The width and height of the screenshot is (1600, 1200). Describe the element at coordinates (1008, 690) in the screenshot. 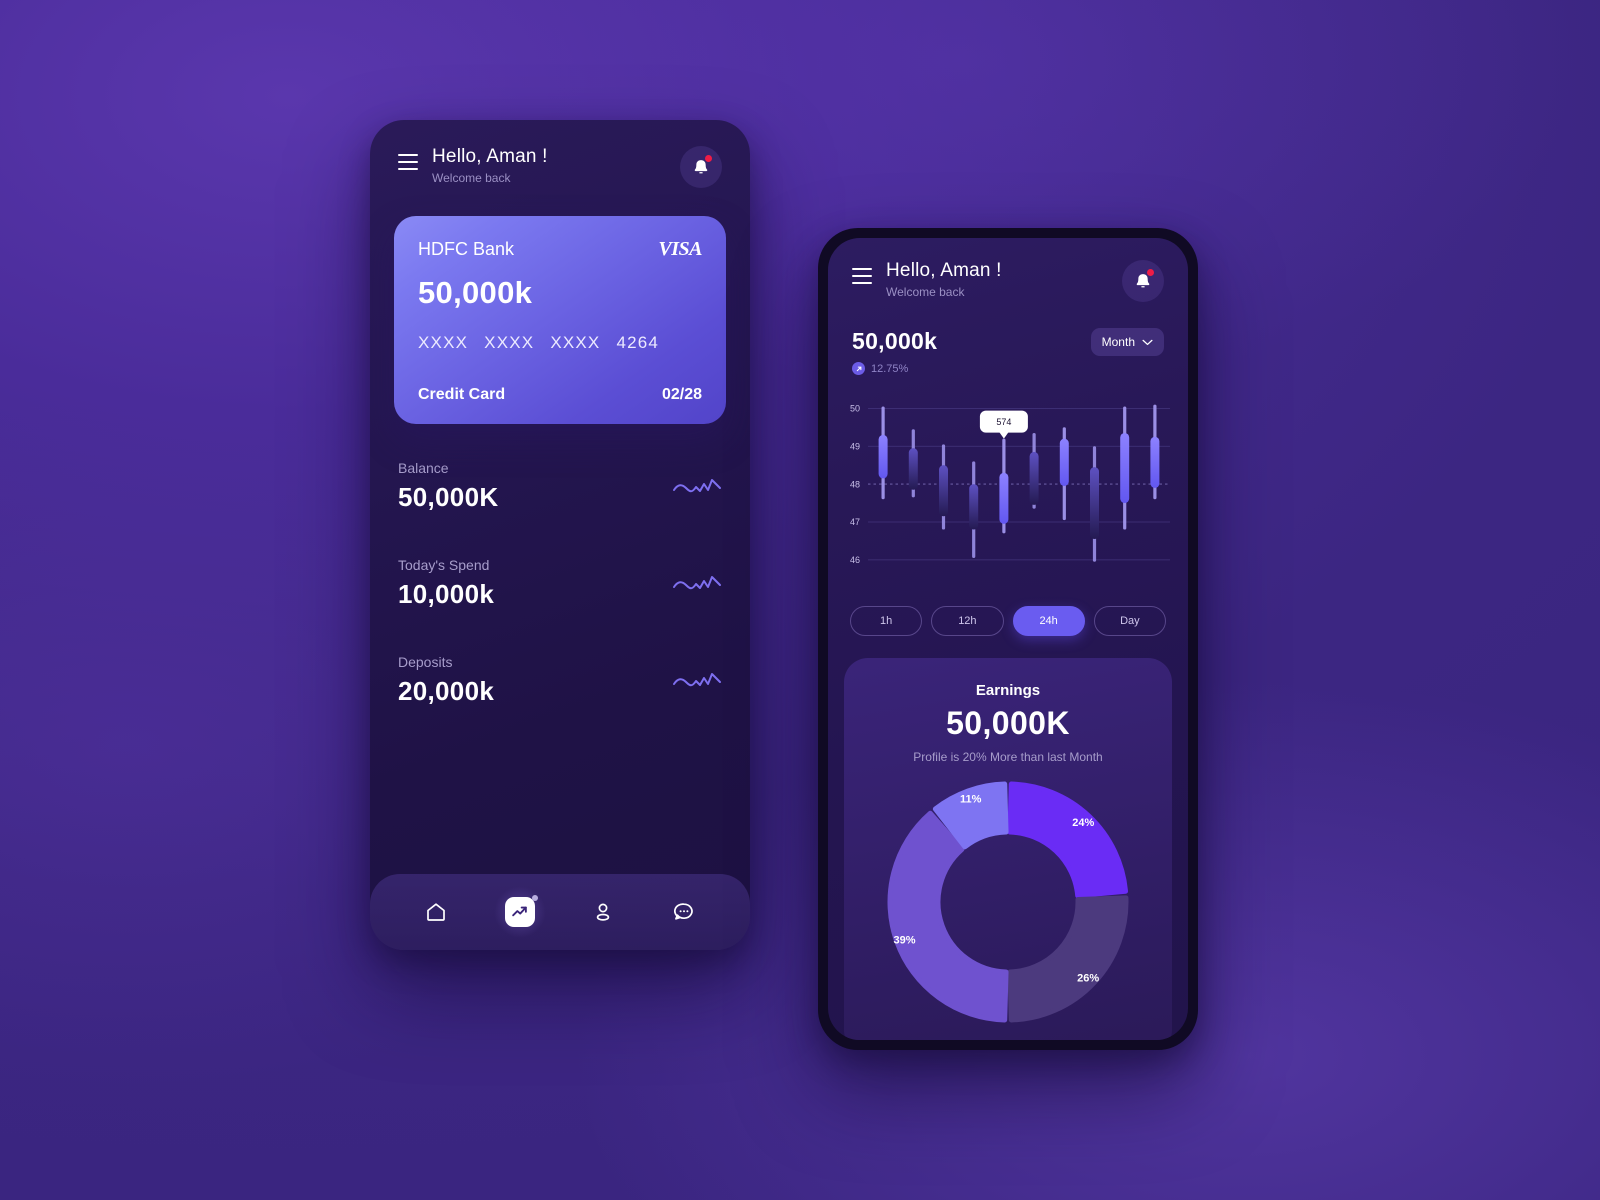

I see `earnings-title: Earnings` at that location.